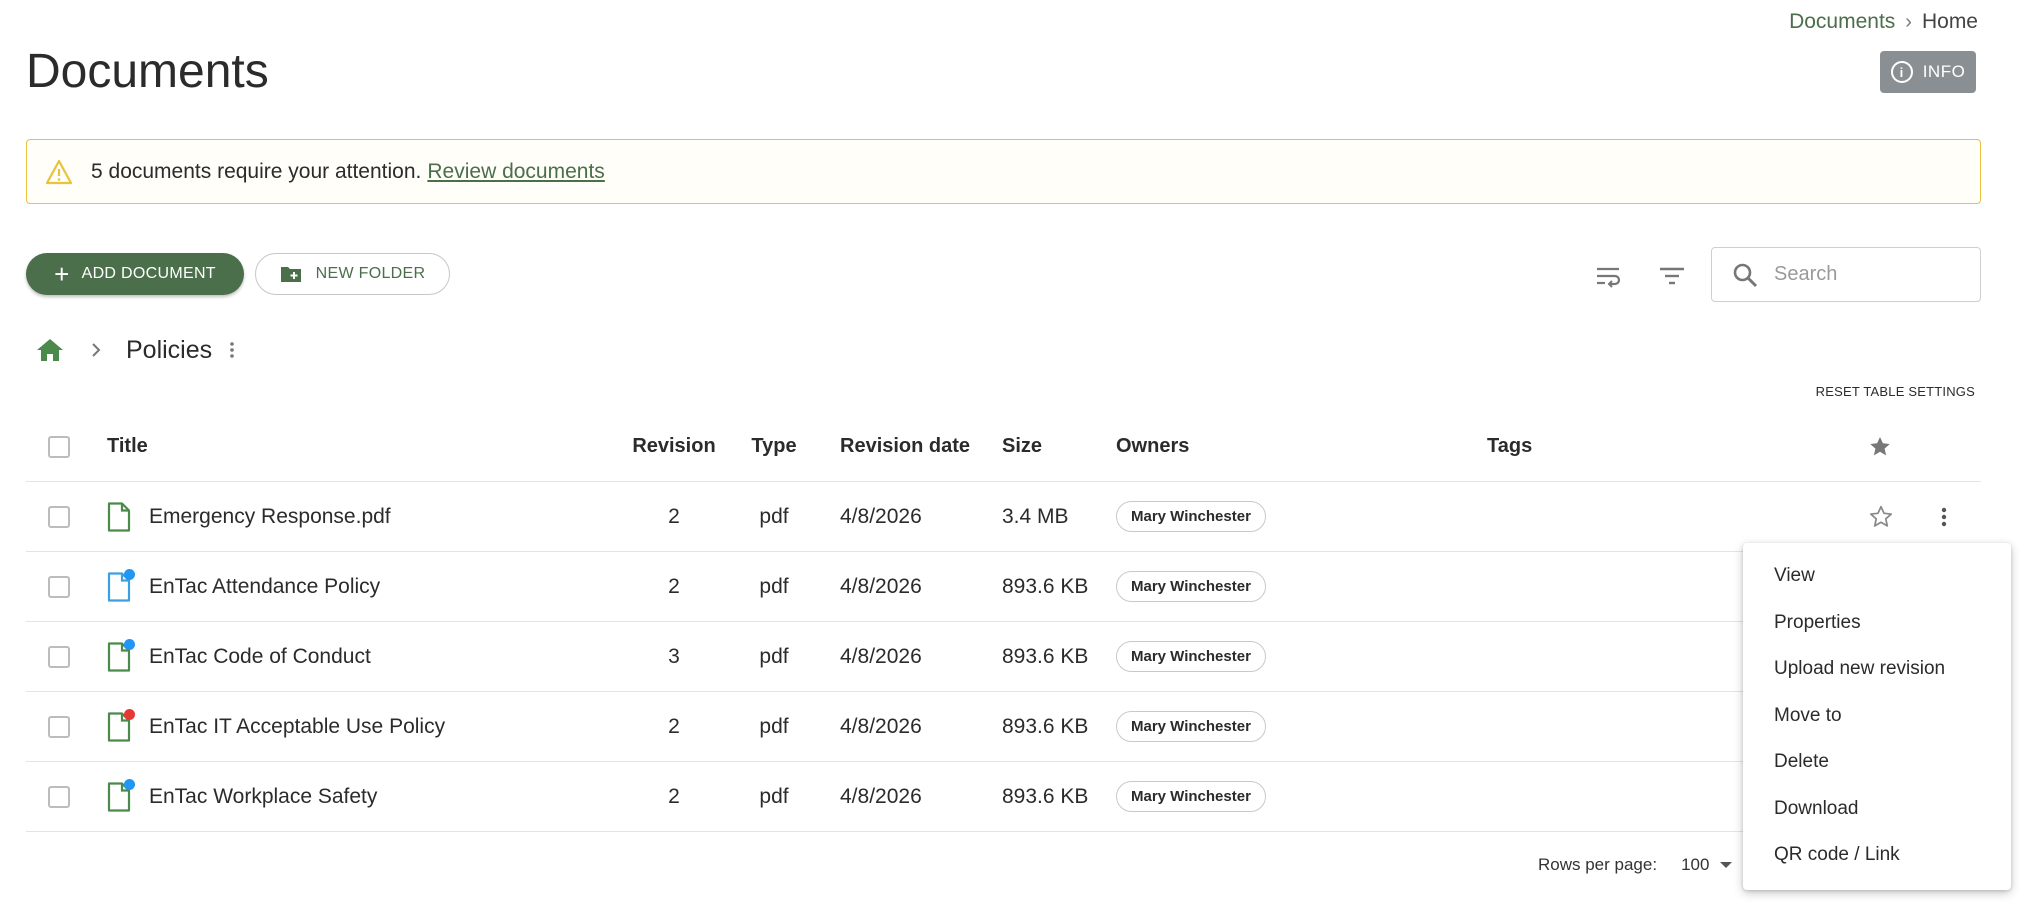  What do you see at coordinates (256, 171) in the screenshot?
I see `alert-message: 5 documents require your attention.` at bounding box center [256, 171].